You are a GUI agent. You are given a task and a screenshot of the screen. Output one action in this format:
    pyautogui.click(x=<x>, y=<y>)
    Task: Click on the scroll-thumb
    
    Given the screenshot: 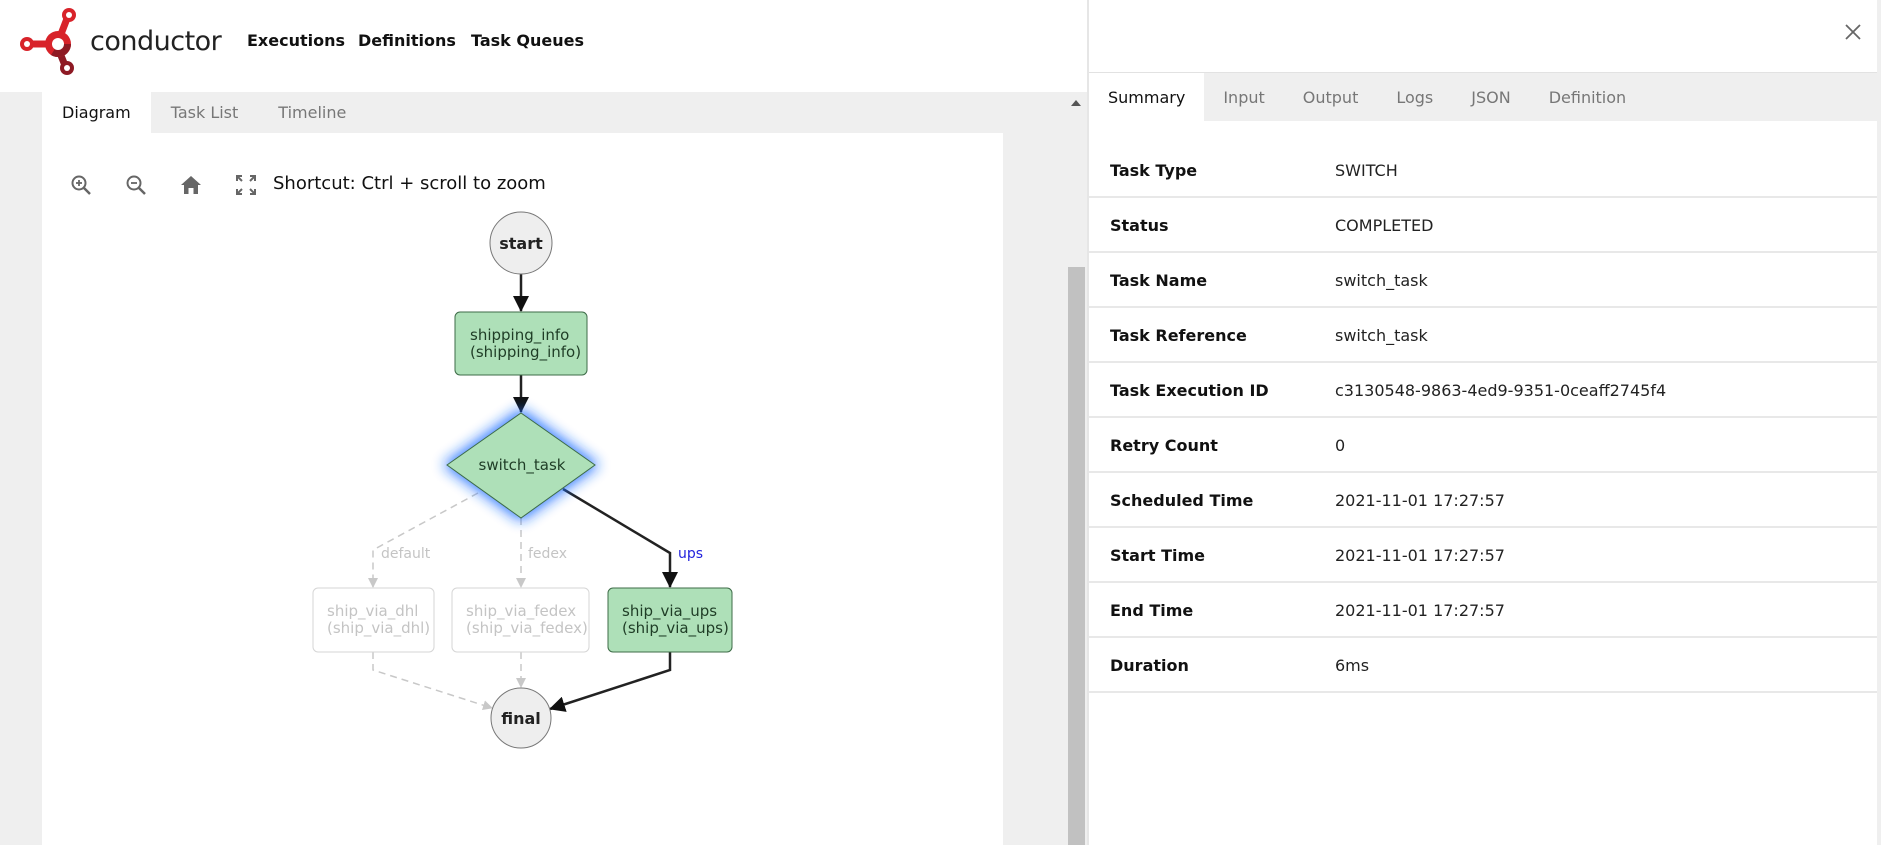 What is the action you would take?
    pyautogui.click(x=1076, y=556)
    